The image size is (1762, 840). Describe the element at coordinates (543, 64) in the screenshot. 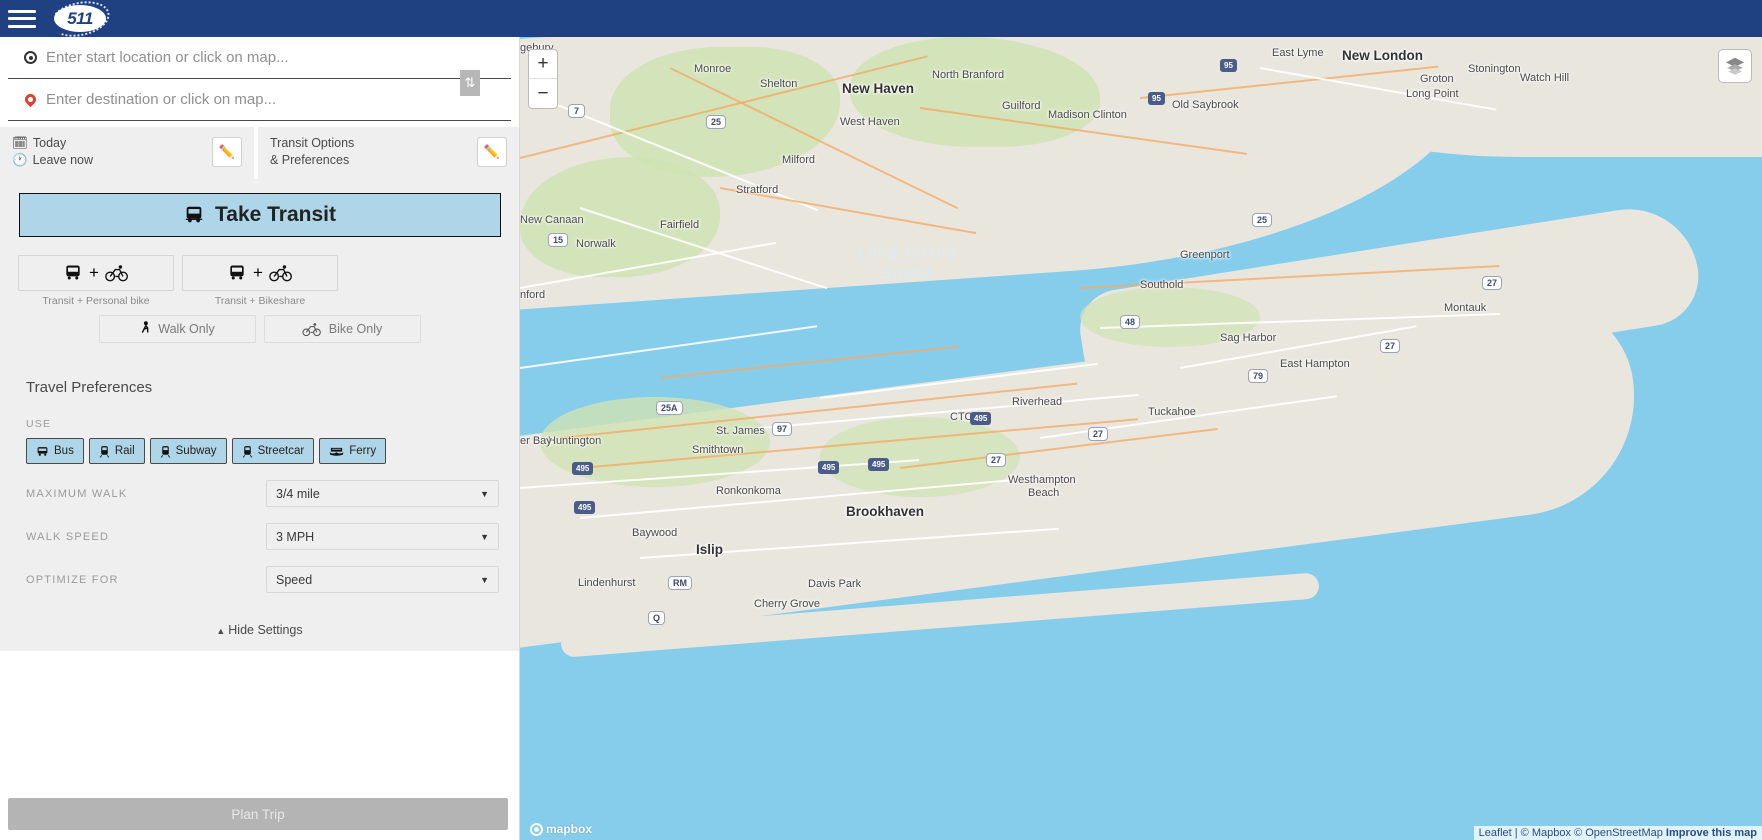

I see `zoom-in-button: +` at that location.